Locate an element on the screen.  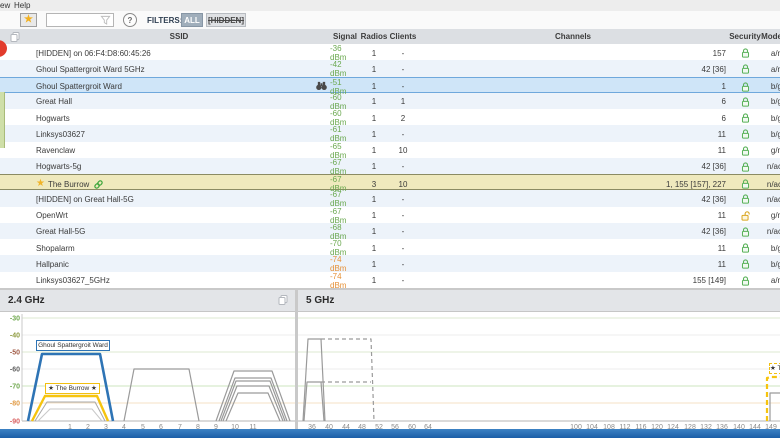
header-security: Security is located at coordinates (745, 36).